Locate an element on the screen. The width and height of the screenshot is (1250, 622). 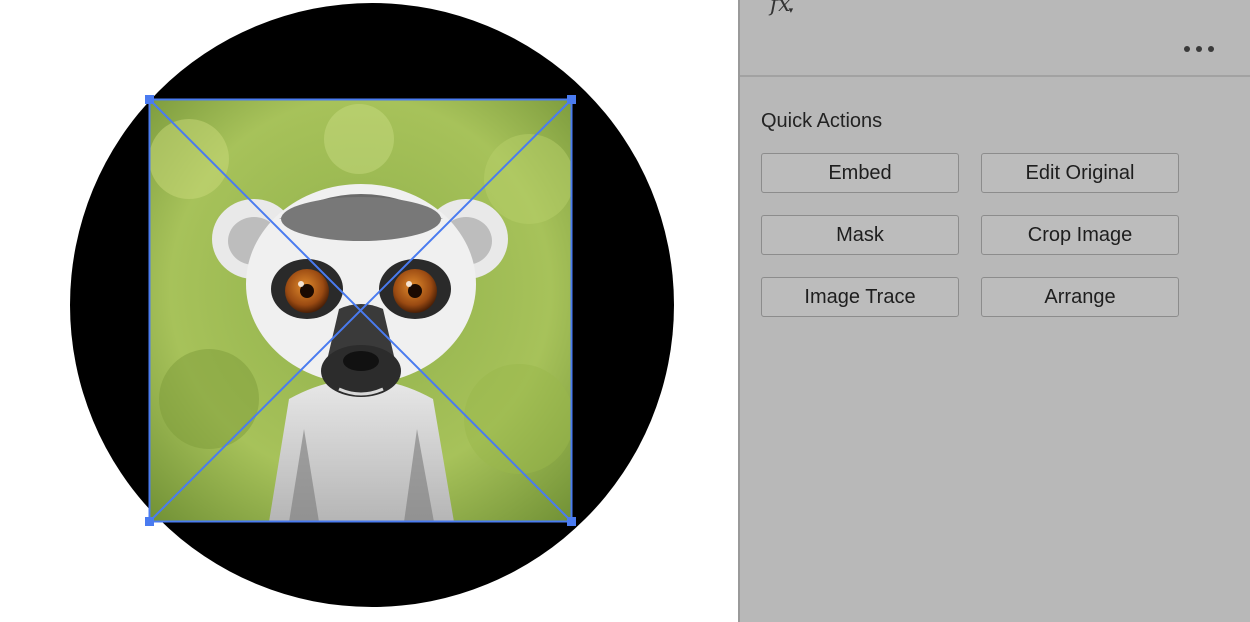
image-trace-button: Image Trace is located at coordinates (860, 297).